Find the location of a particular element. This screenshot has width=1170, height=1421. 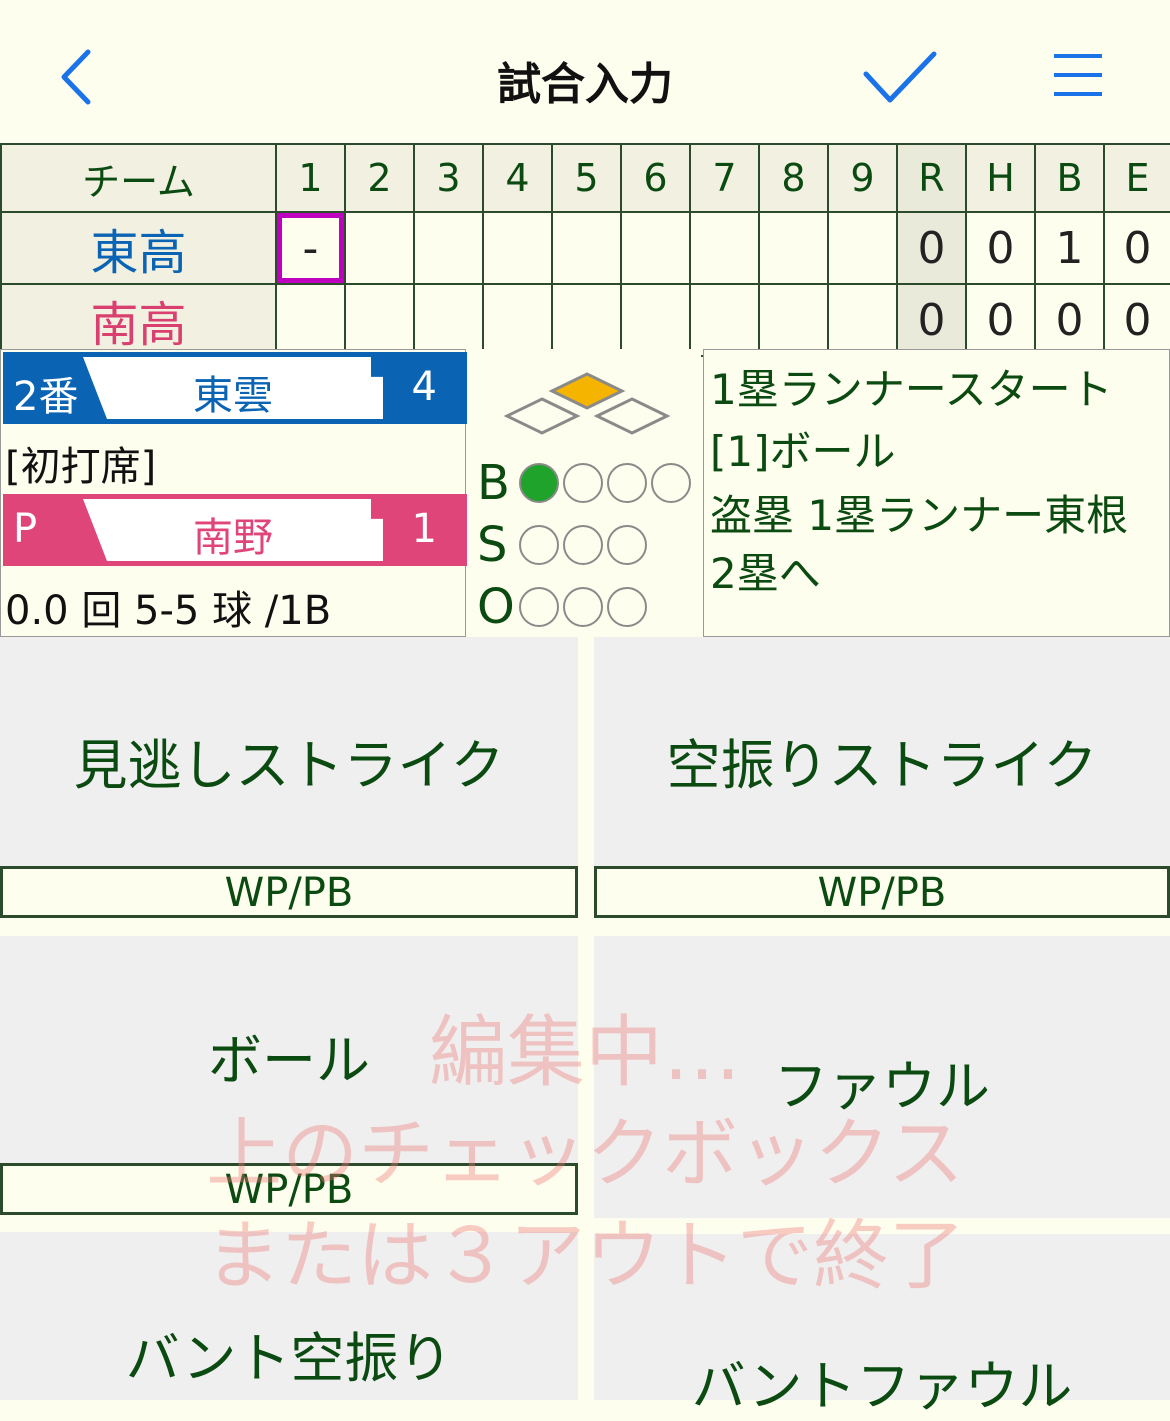

home-runs: 0 is located at coordinates (931, 320).